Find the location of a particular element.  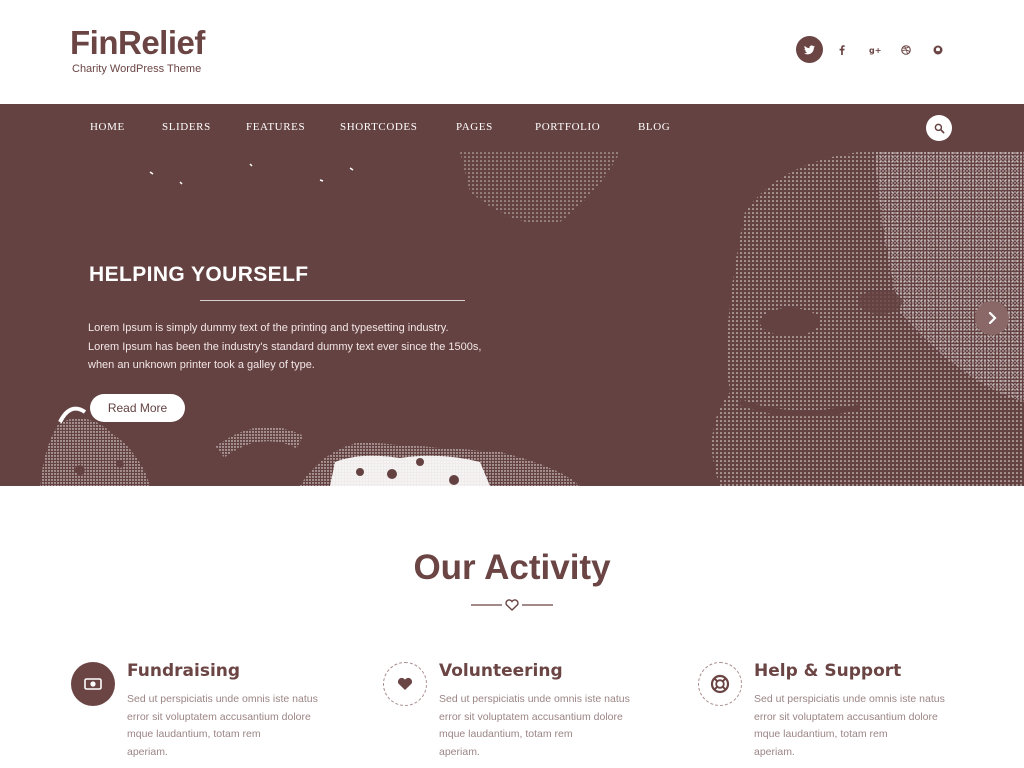

search-icon is located at coordinates (939, 128).